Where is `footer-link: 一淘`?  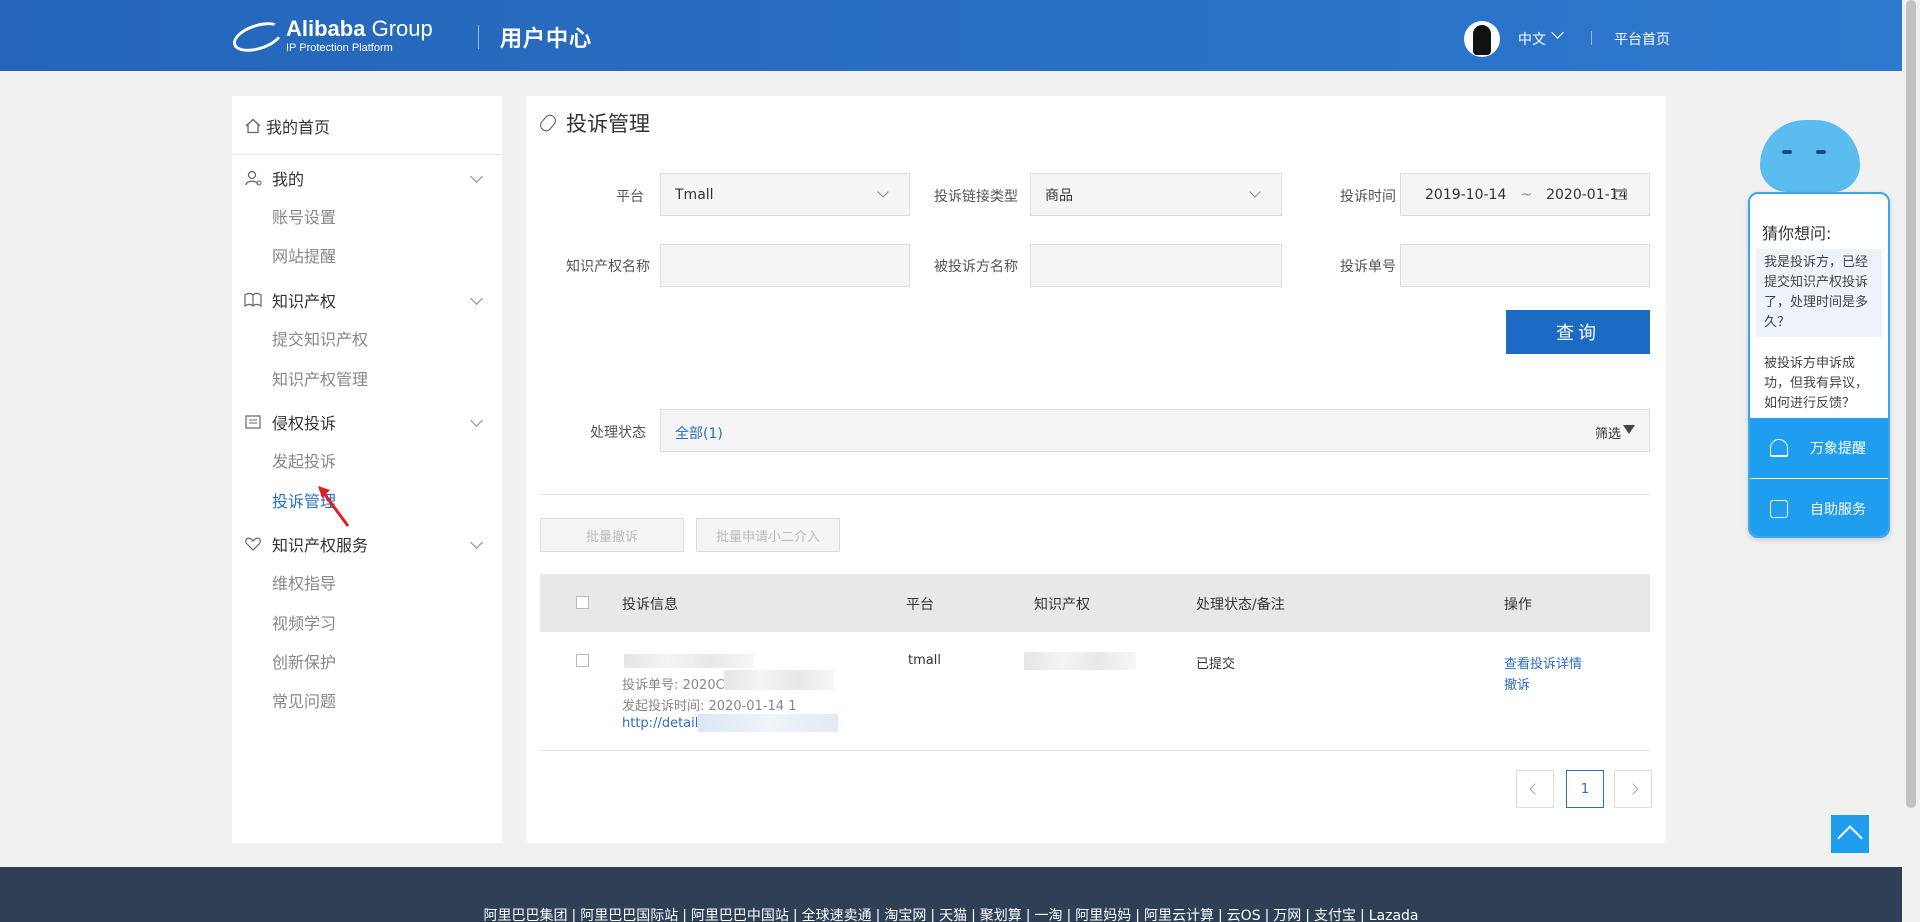
footer-link: 一淘 is located at coordinates (1049, 915).